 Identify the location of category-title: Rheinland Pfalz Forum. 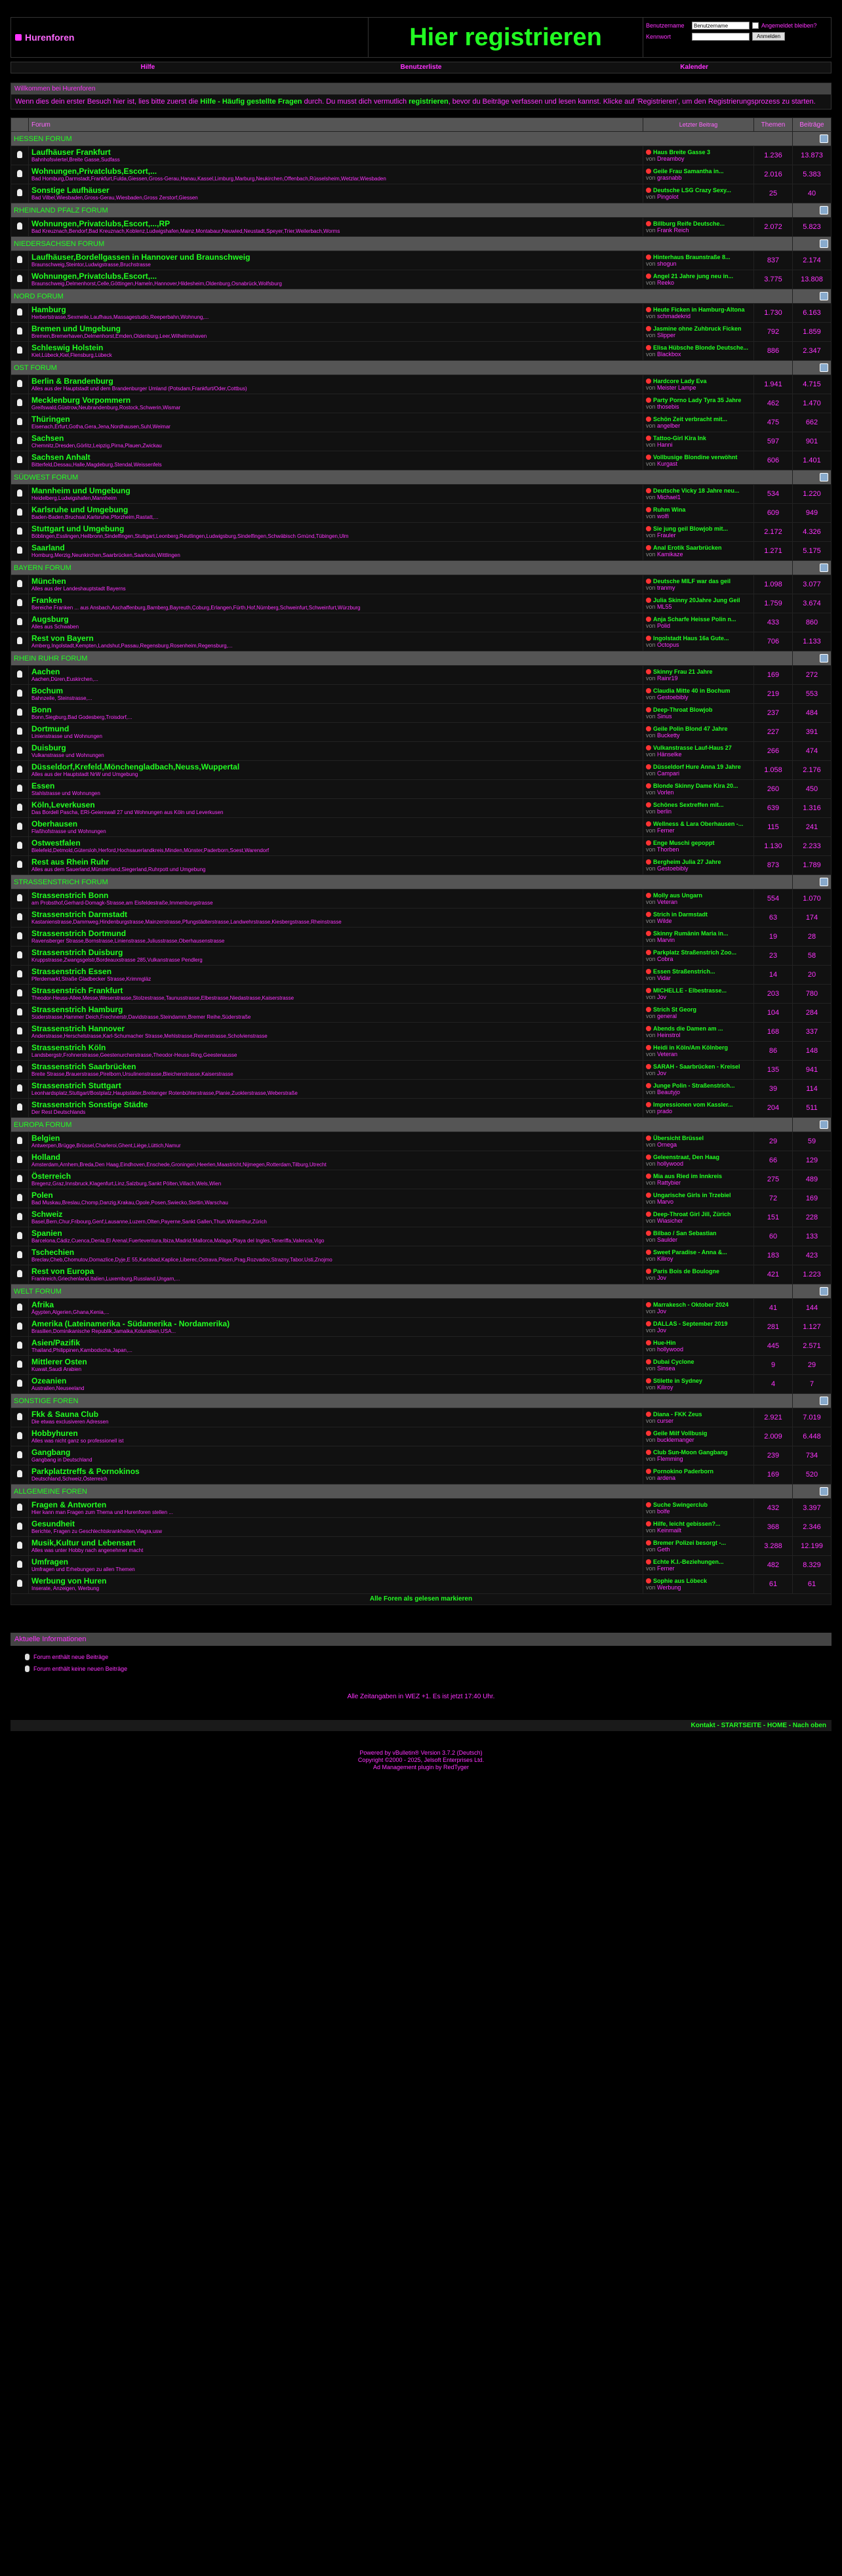
(401, 210).